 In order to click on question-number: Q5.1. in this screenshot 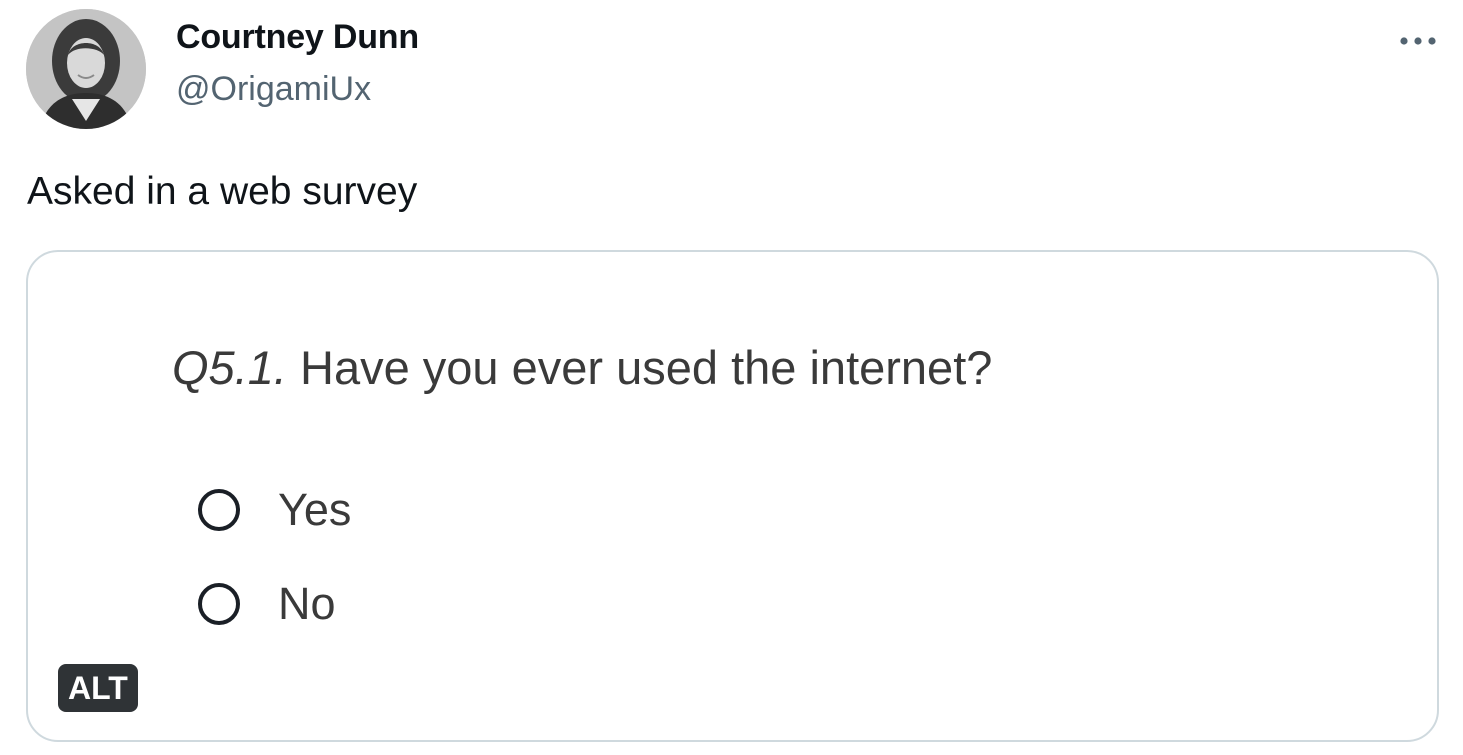, I will do `click(229, 367)`.